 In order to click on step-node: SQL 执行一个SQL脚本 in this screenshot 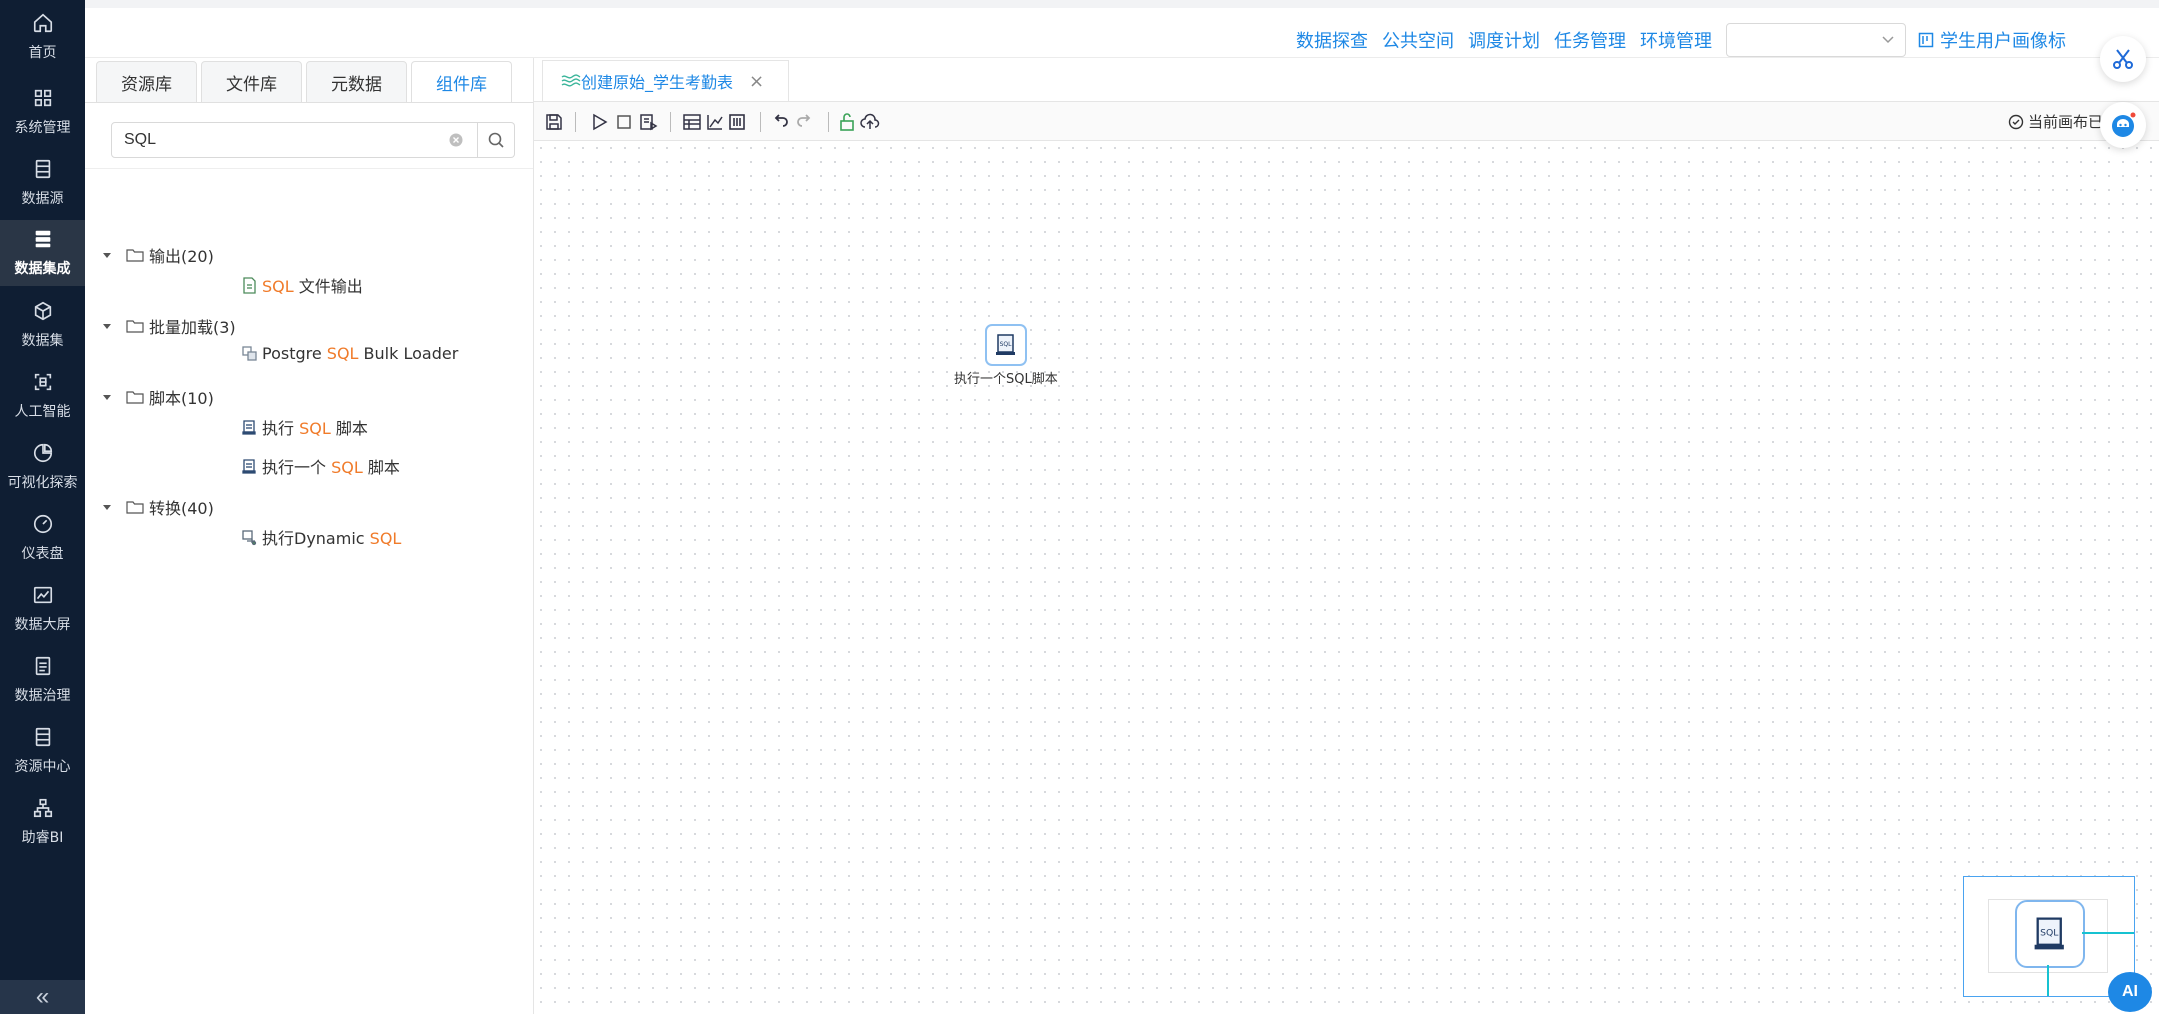, I will do `click(1006, 355)`.